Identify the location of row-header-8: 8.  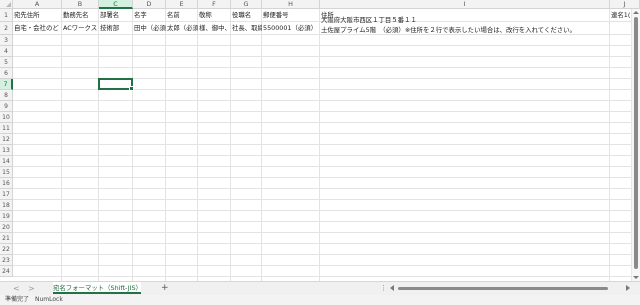
(6, 95).